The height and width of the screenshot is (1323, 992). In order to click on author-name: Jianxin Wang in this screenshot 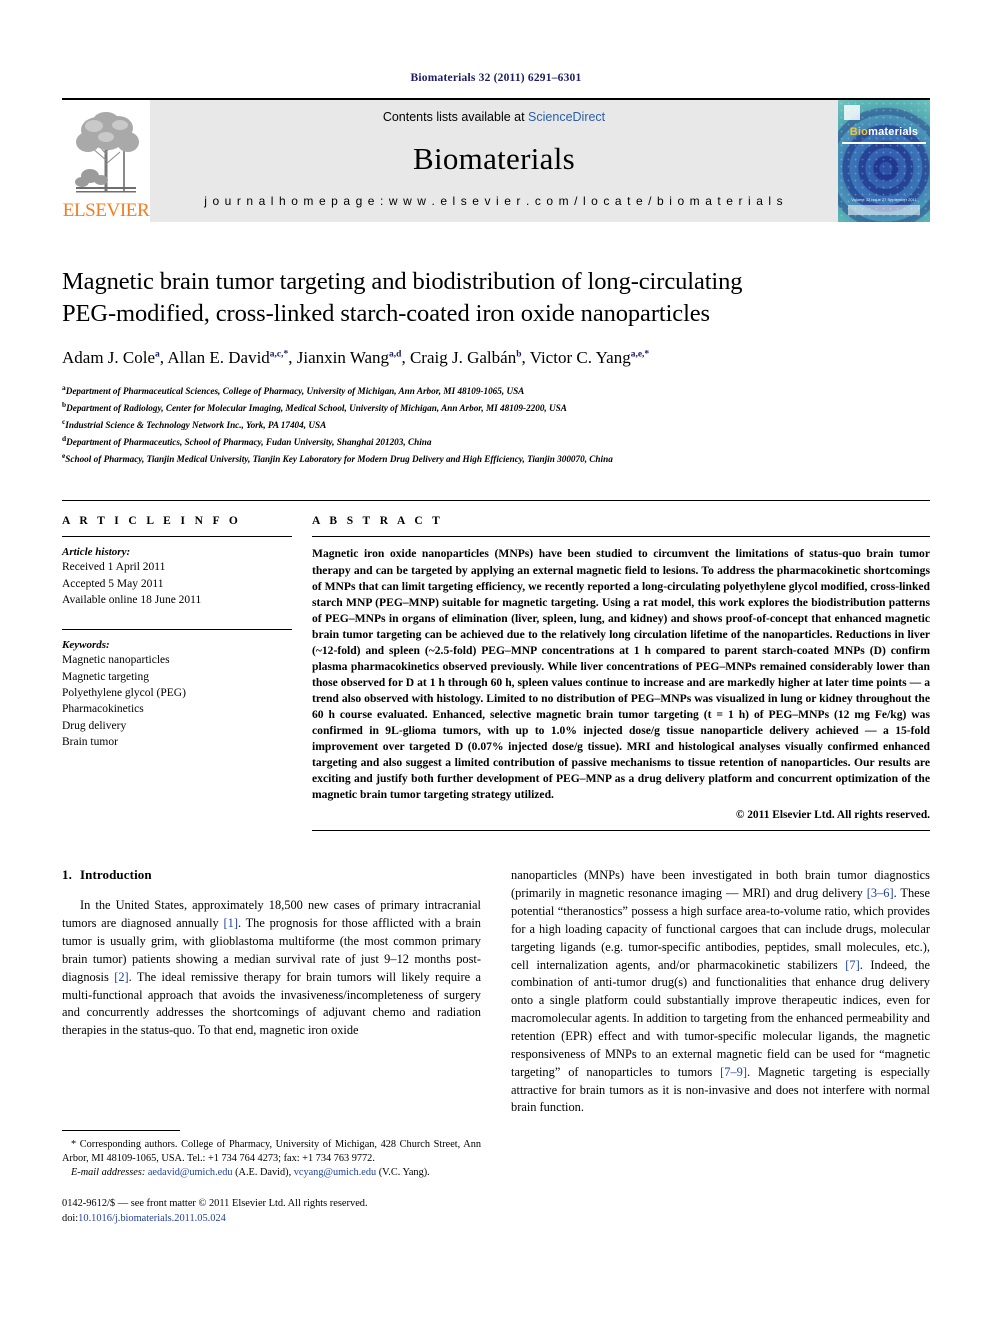, I will do `click(343, 357)`.